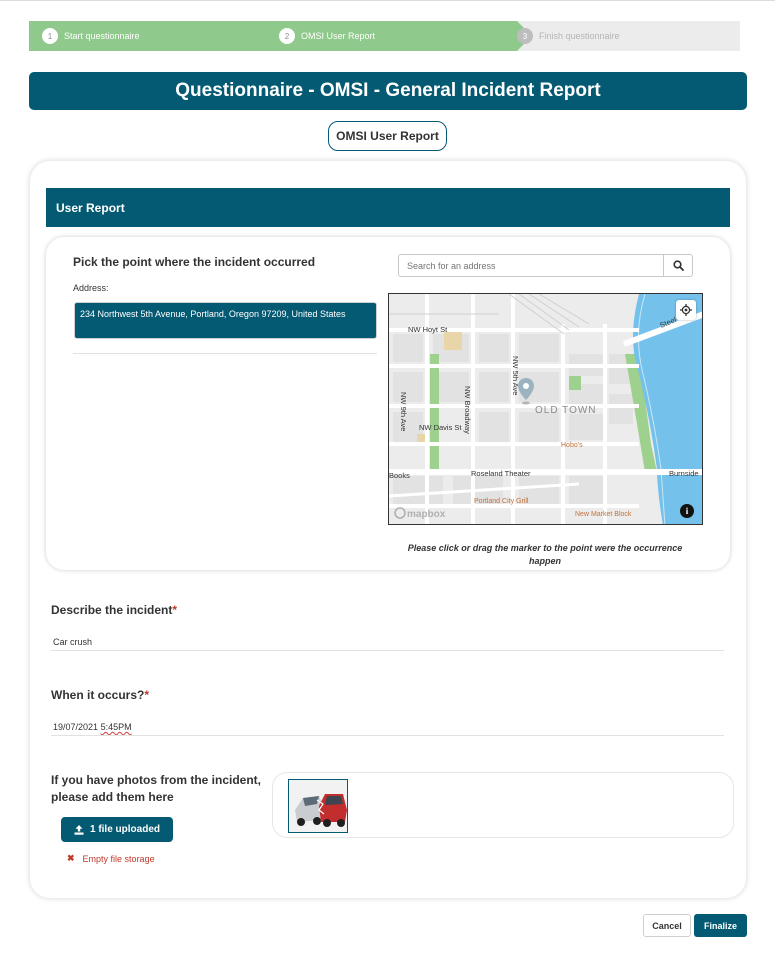 The height and width of the screenshot is (957, 775). I want to click on when-occurs-underline, so click(387, 735).